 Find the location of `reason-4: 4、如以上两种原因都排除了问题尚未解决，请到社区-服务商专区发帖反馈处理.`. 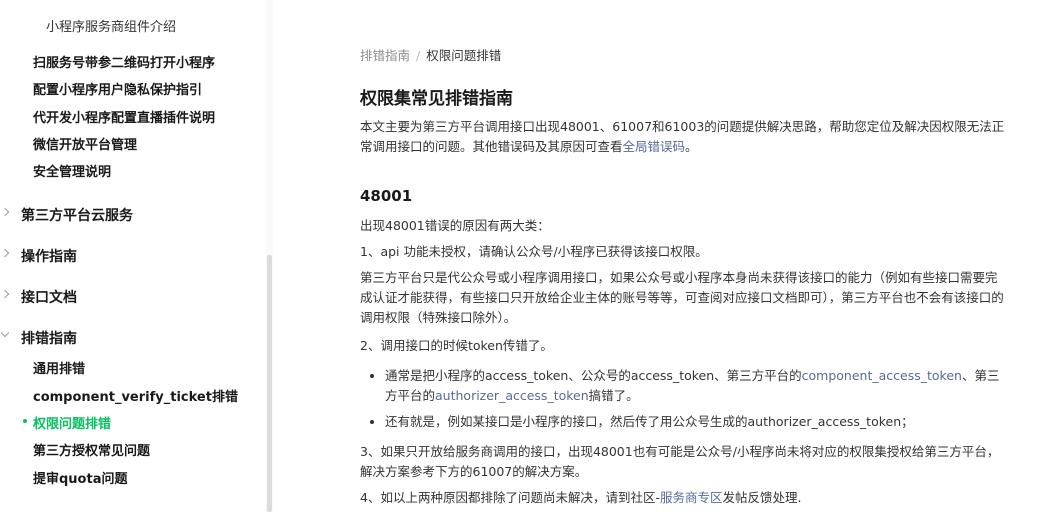

reason-4: 4、如以上两种原因都排除了问题尚未解决，请到社区-服务商专区发帖反馈处理. is located at coordinates (580, 498).